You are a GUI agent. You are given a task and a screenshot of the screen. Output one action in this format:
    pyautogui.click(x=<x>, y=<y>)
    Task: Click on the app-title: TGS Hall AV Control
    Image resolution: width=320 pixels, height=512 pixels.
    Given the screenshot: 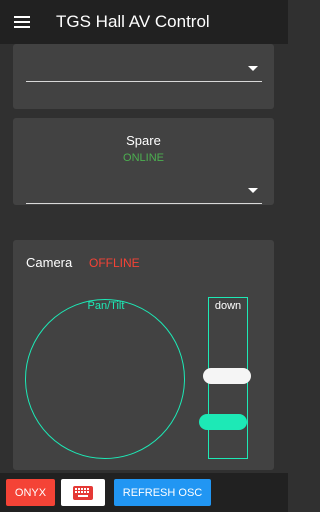 What is the action you would take?
    pyautogui.click(x=133, y=21)
    